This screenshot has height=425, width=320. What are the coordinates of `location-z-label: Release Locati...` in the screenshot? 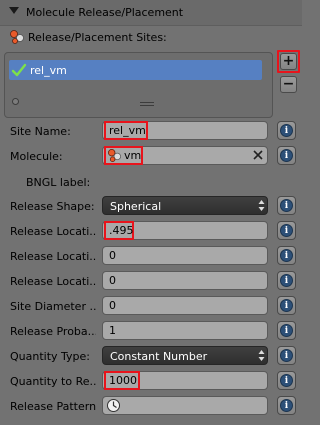 It's located at (53, 281).